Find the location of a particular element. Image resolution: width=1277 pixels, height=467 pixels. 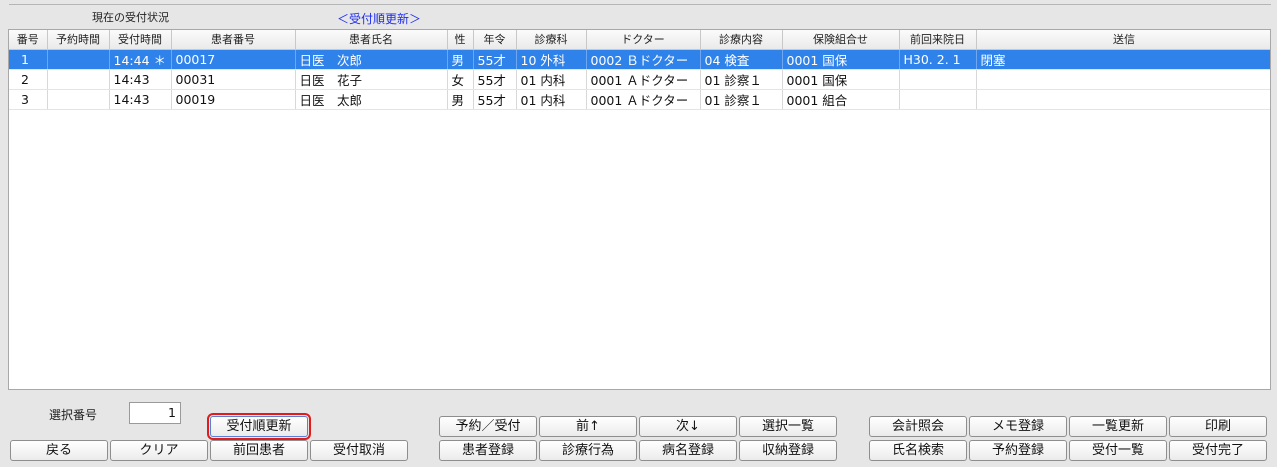

cell-doctor: 0002 Ｂドクター is located at coordinates (643, 59).